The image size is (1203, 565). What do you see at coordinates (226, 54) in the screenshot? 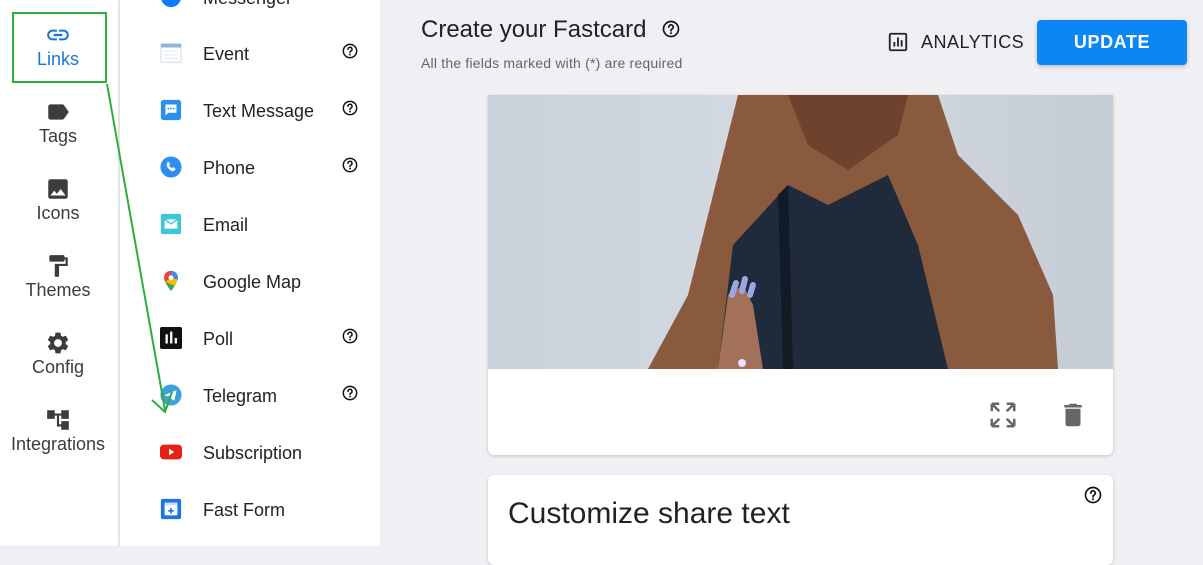
I see `link-item-label: Event` at bounding box center [226, 54].